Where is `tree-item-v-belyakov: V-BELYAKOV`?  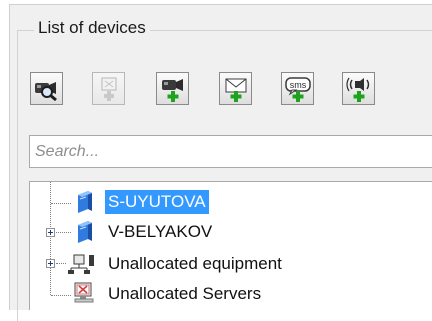 tree-item-v-belyakov: V-BELYAKOV is located at coordinates (160, 232).